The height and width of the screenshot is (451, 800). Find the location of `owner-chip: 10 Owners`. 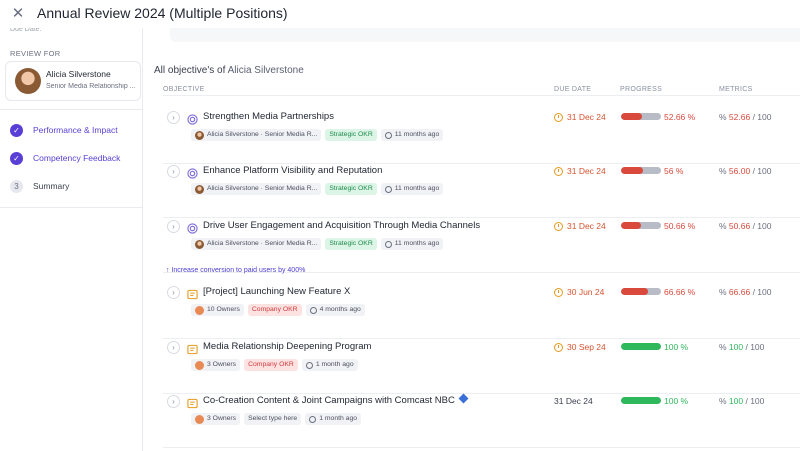

owner-chip: 10 Owners is located at coordinates (217, 310).